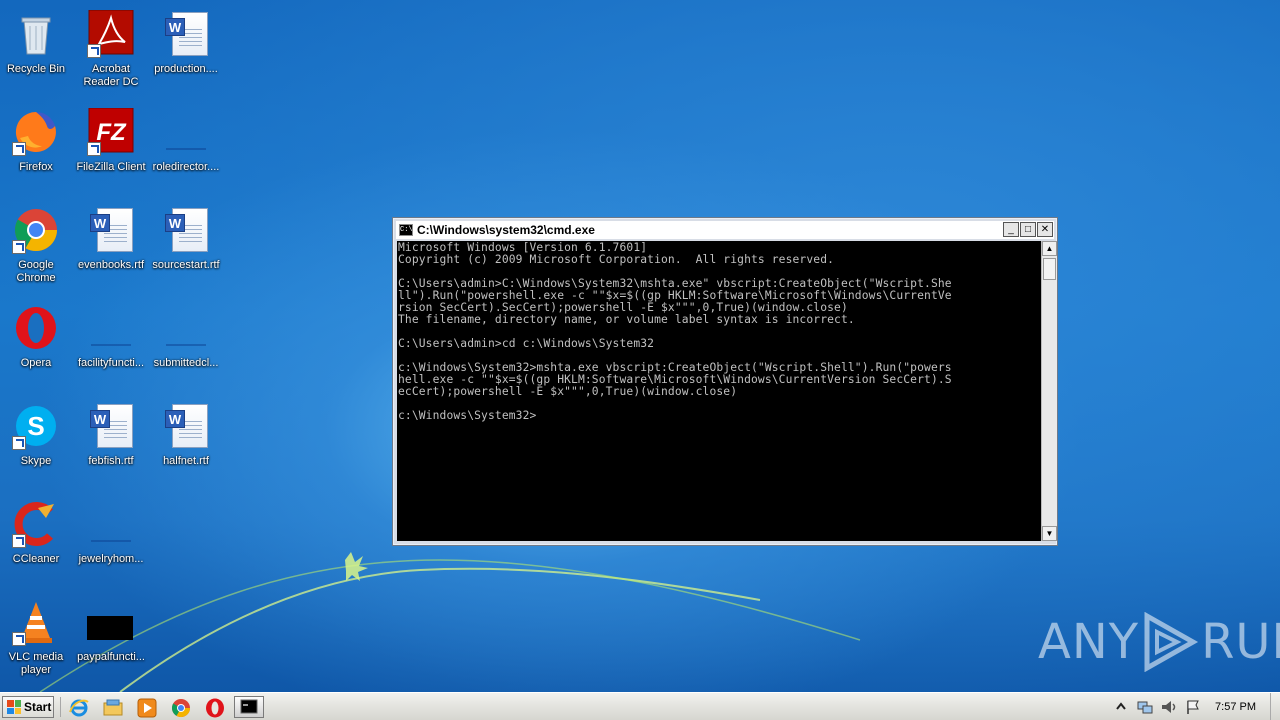 The width and height of the screenshot is (1280, 720). Describe the element at coordinates (36, 622) in the screenshot. I see `vlc-icon` at that location.